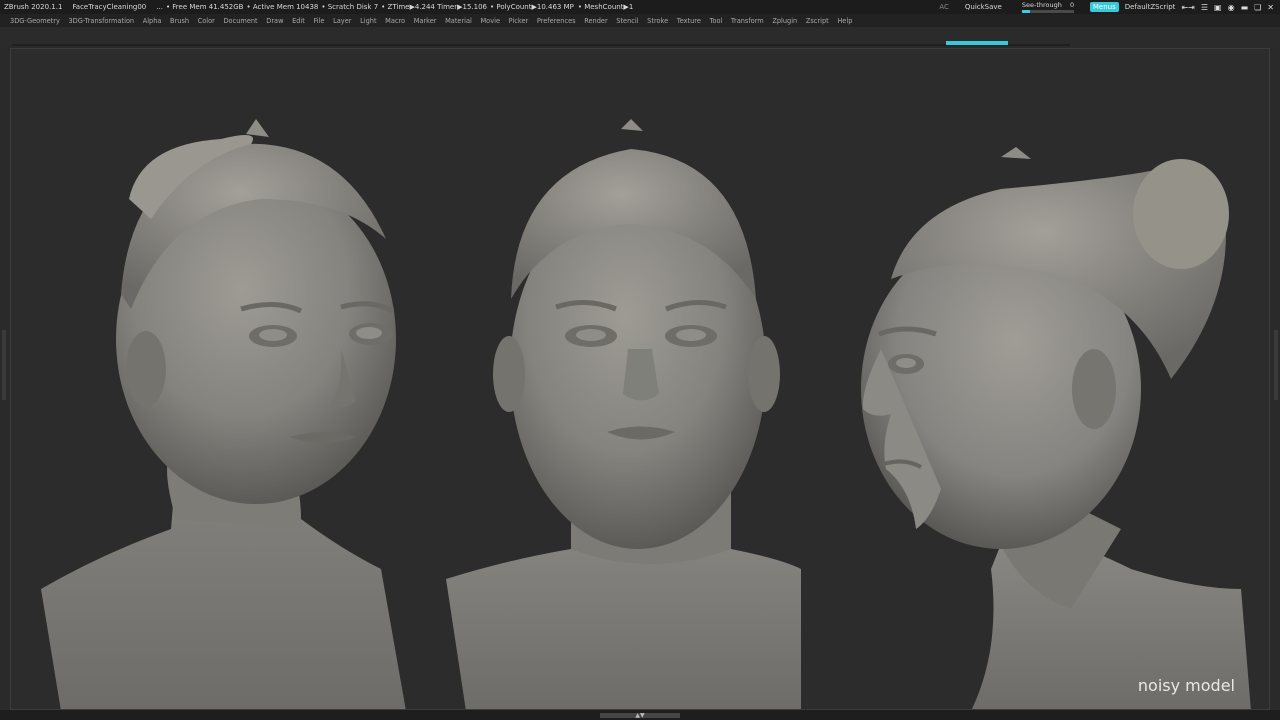  What do you see at coordinates (424, 21) in the screenshot?
I see `menu-item-marker: Marker` at bounding box center [424, 21].